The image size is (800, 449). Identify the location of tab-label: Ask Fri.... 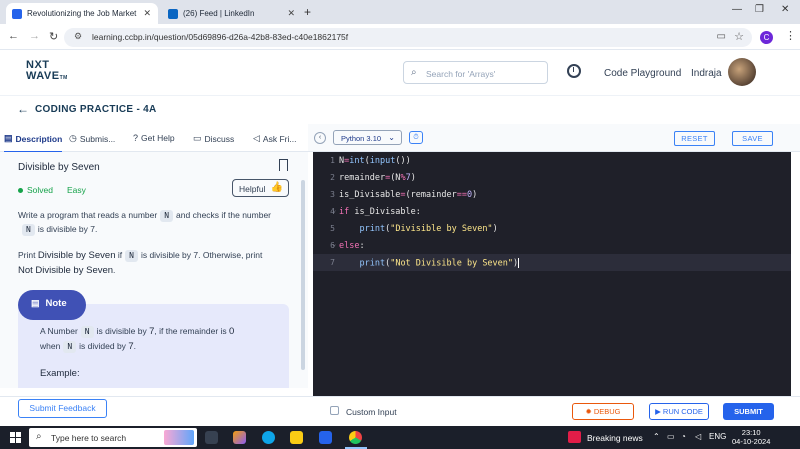
(279, 138).